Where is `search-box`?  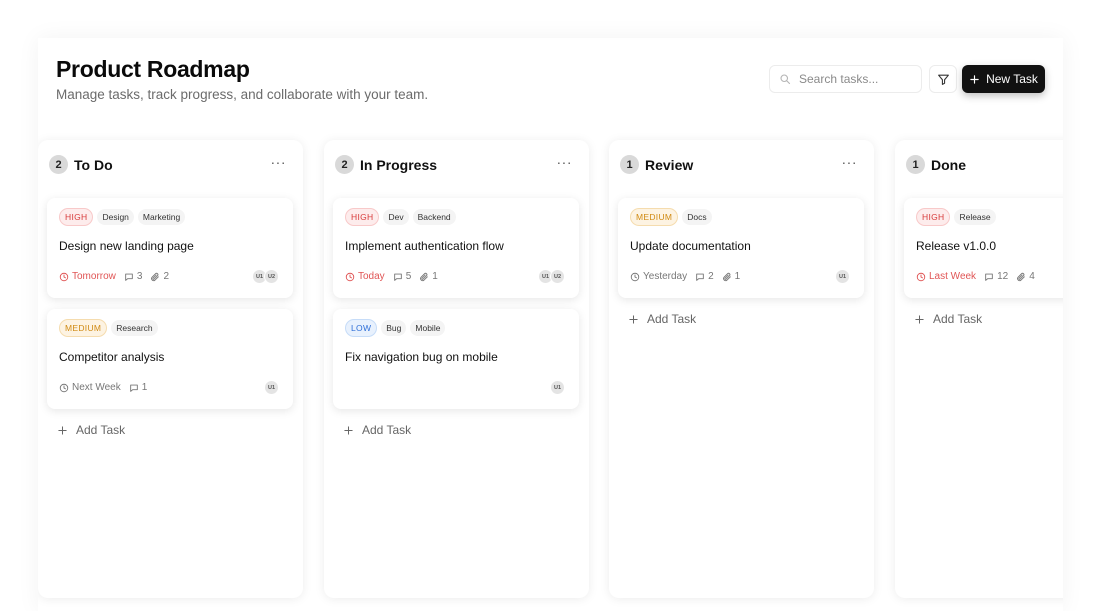 search-box is located at coordinates (845, 79).